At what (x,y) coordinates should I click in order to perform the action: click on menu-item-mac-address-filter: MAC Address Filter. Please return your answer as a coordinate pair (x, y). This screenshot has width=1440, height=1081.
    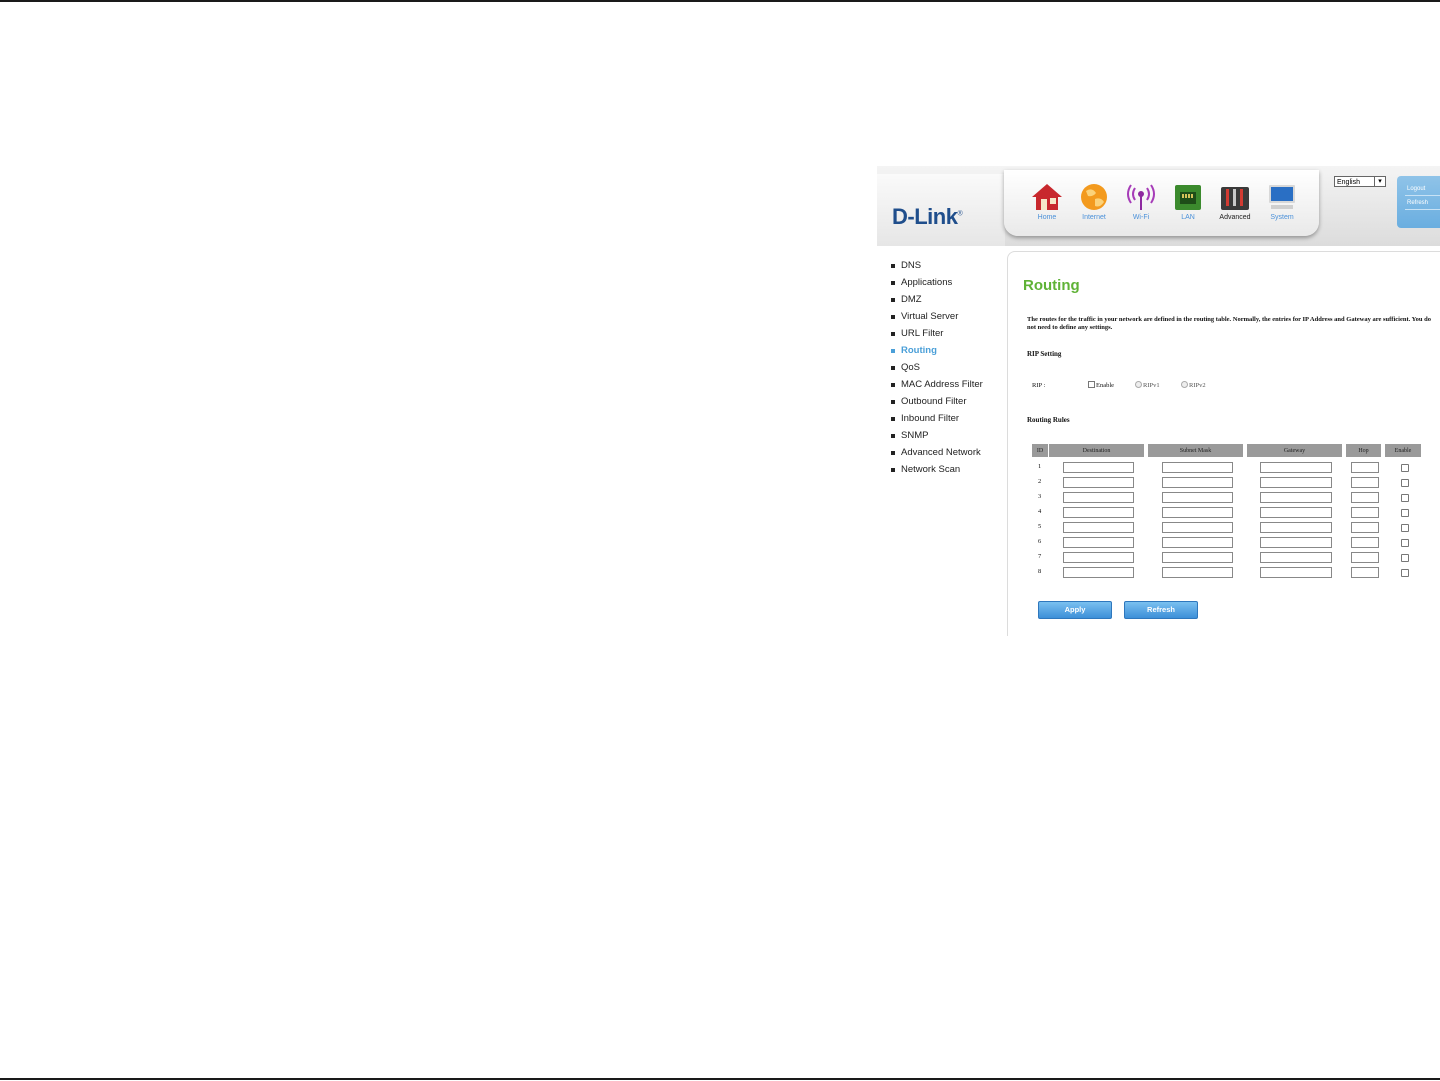
    Looking at the image, I should click on (936, 386).